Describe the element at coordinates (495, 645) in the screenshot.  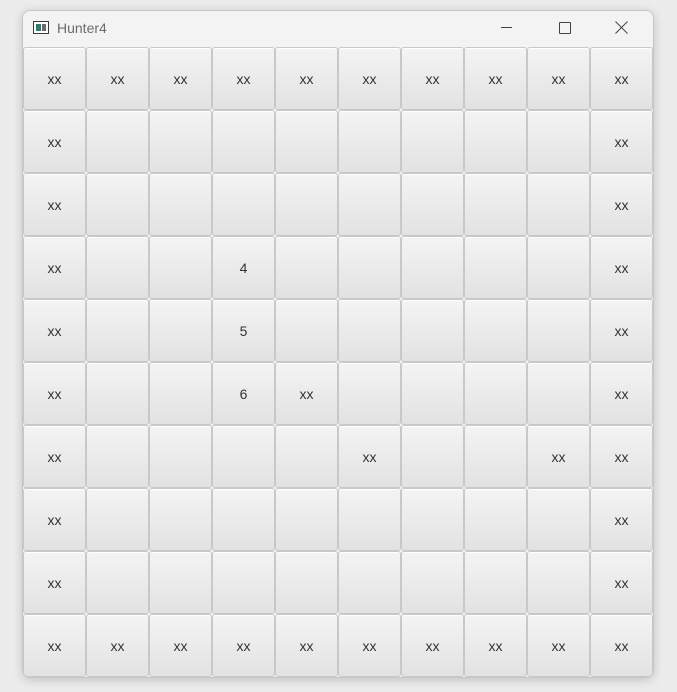
I see `board-cell-r9-c7: xx` at that location.